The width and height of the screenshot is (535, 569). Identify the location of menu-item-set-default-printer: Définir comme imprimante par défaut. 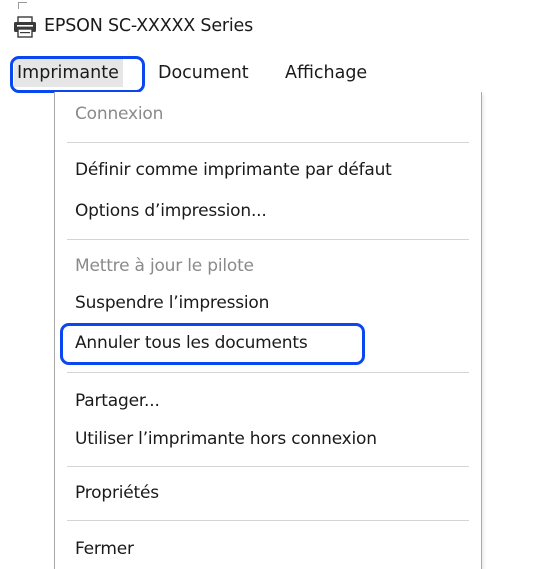
(233, 170).